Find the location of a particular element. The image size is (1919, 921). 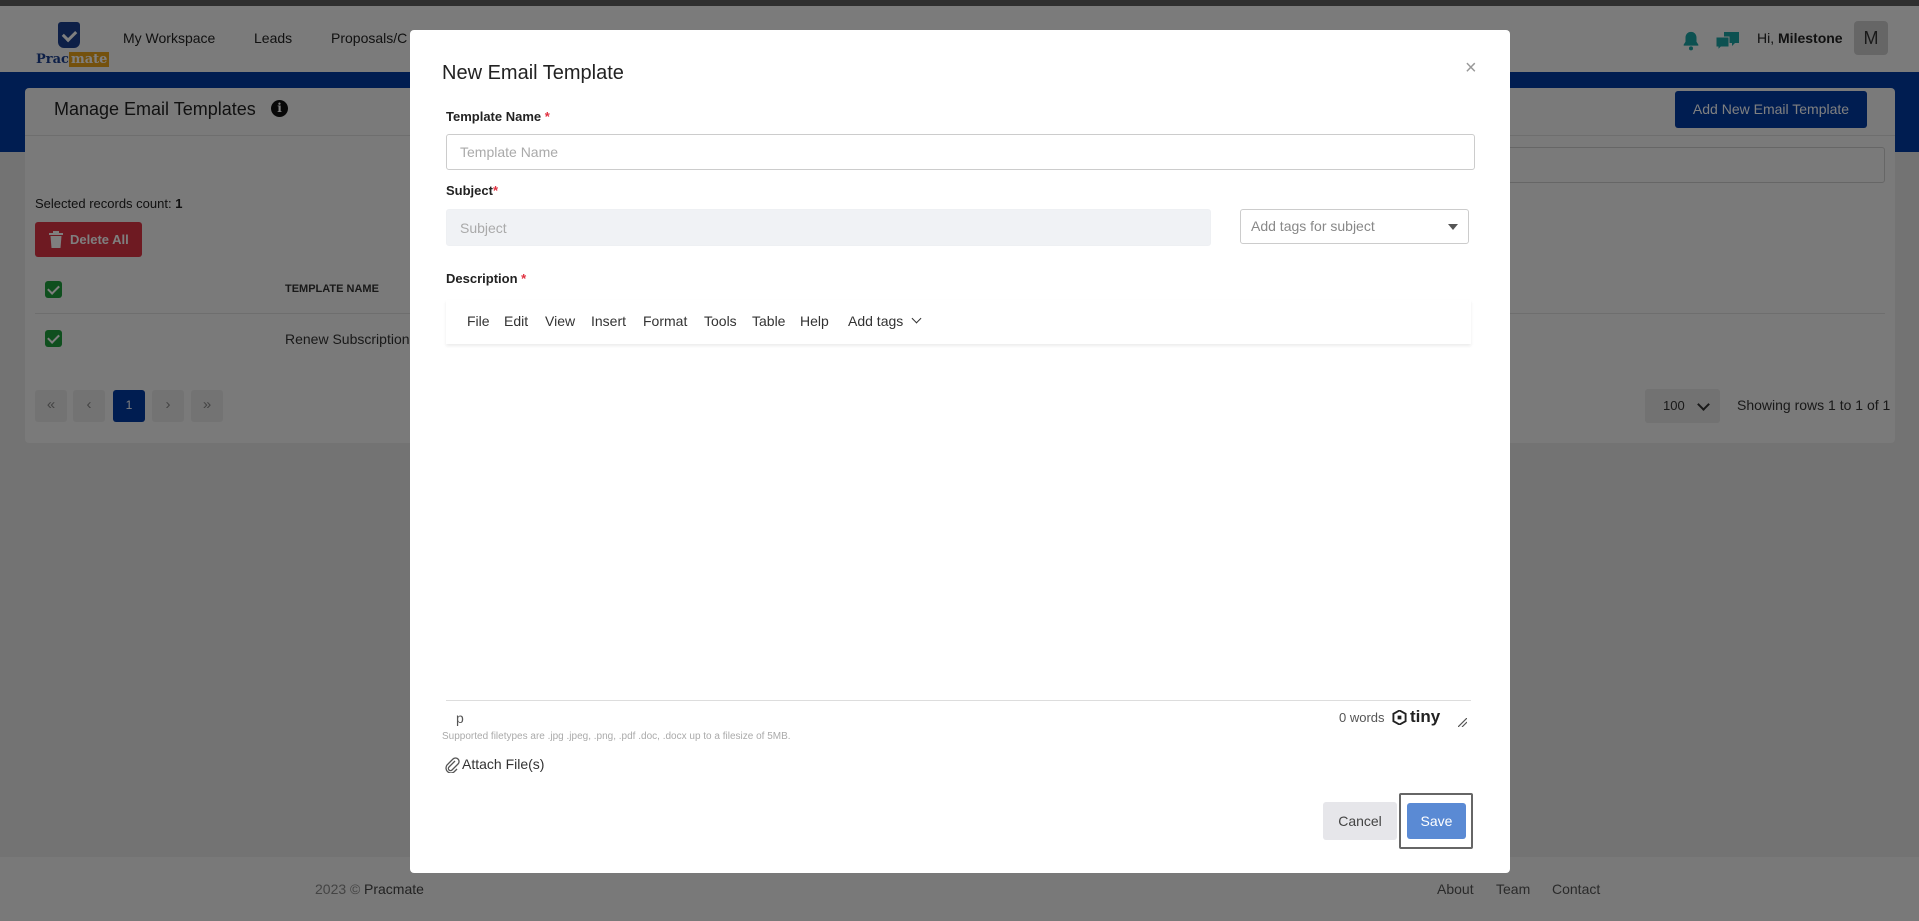

attach-files-link: Attach File(s) is located at coordinates (495, 764).